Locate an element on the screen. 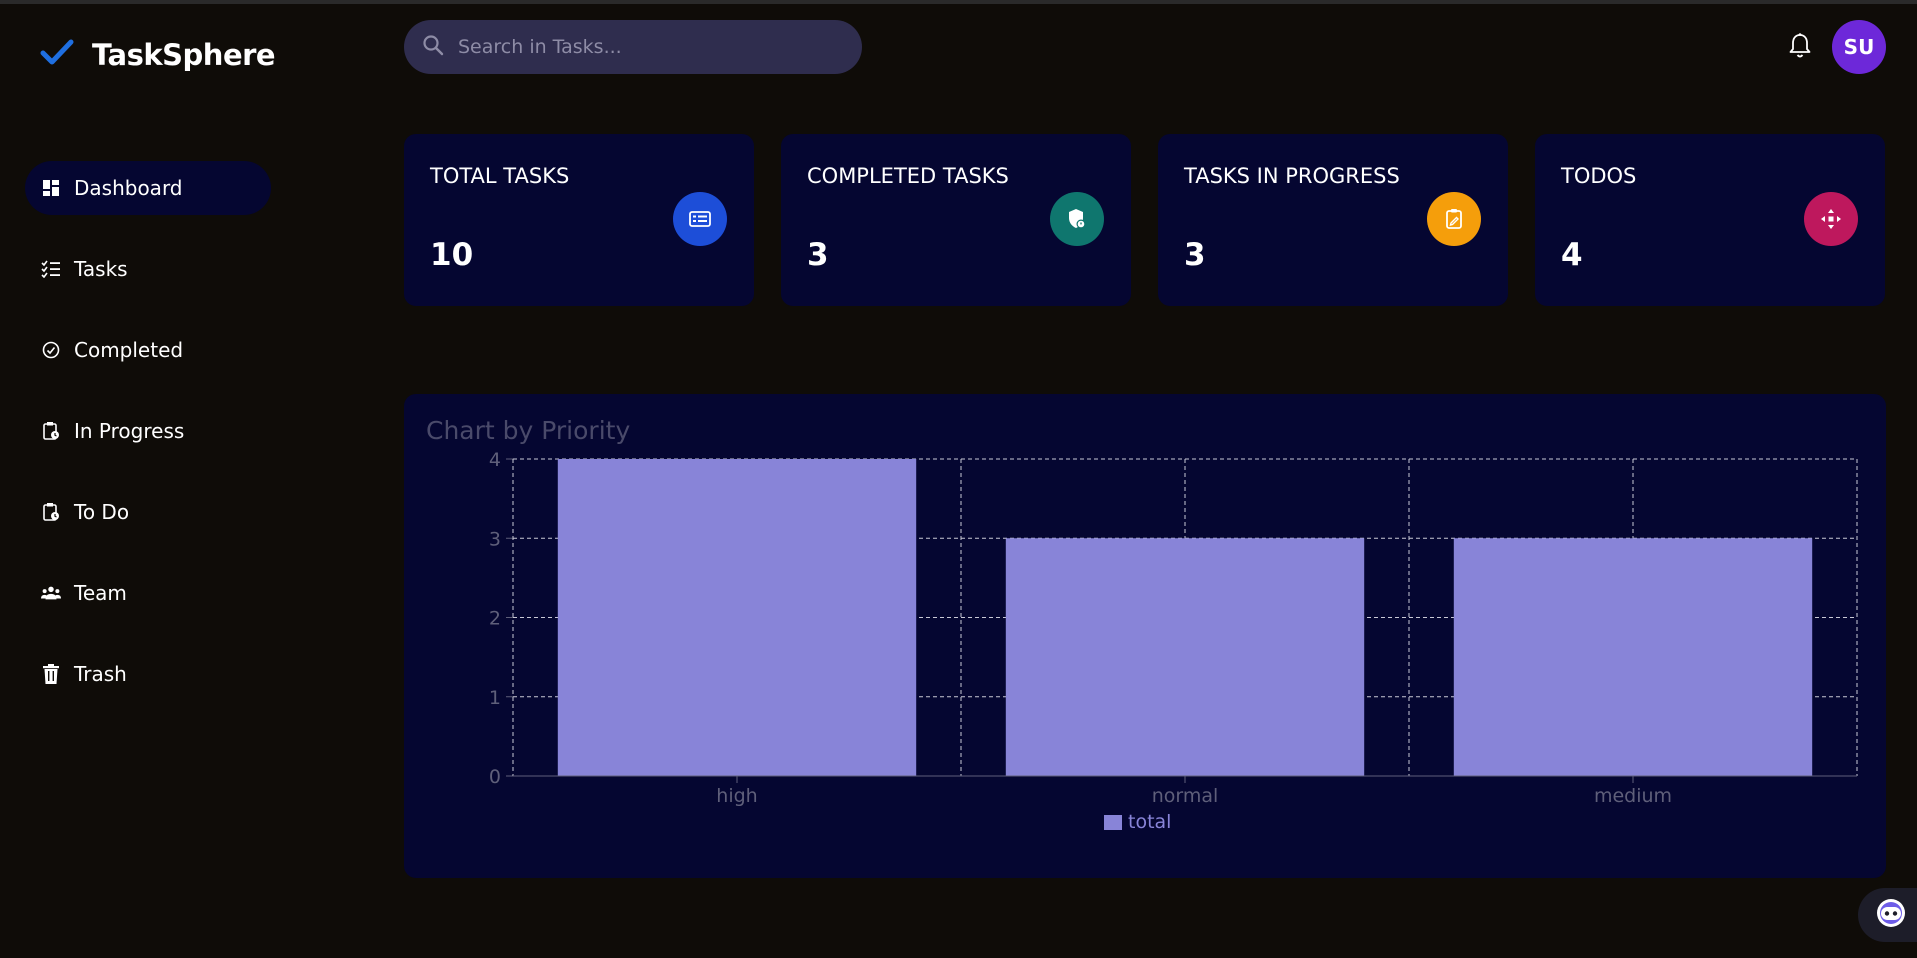 The image size is (1917, 958). x-axis-tick-label: high is located at coordinates (736, 796).